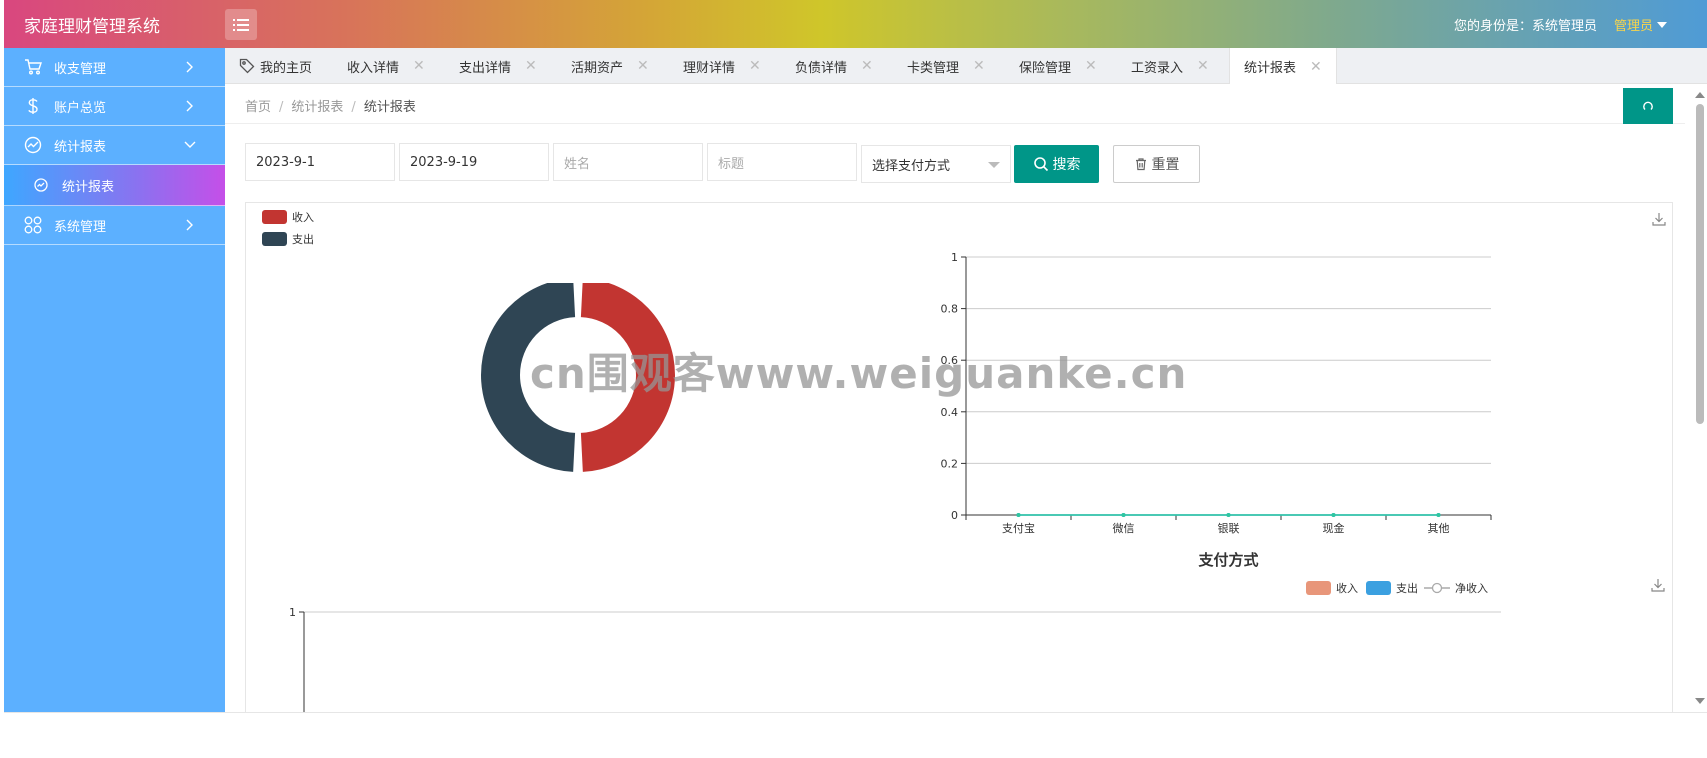 This screenshot has height=758, width=1707. What do you see at coordinates (1700, 264) in the screenshot?
I see `scroll-thumb` at bounding box center [1700, 264].